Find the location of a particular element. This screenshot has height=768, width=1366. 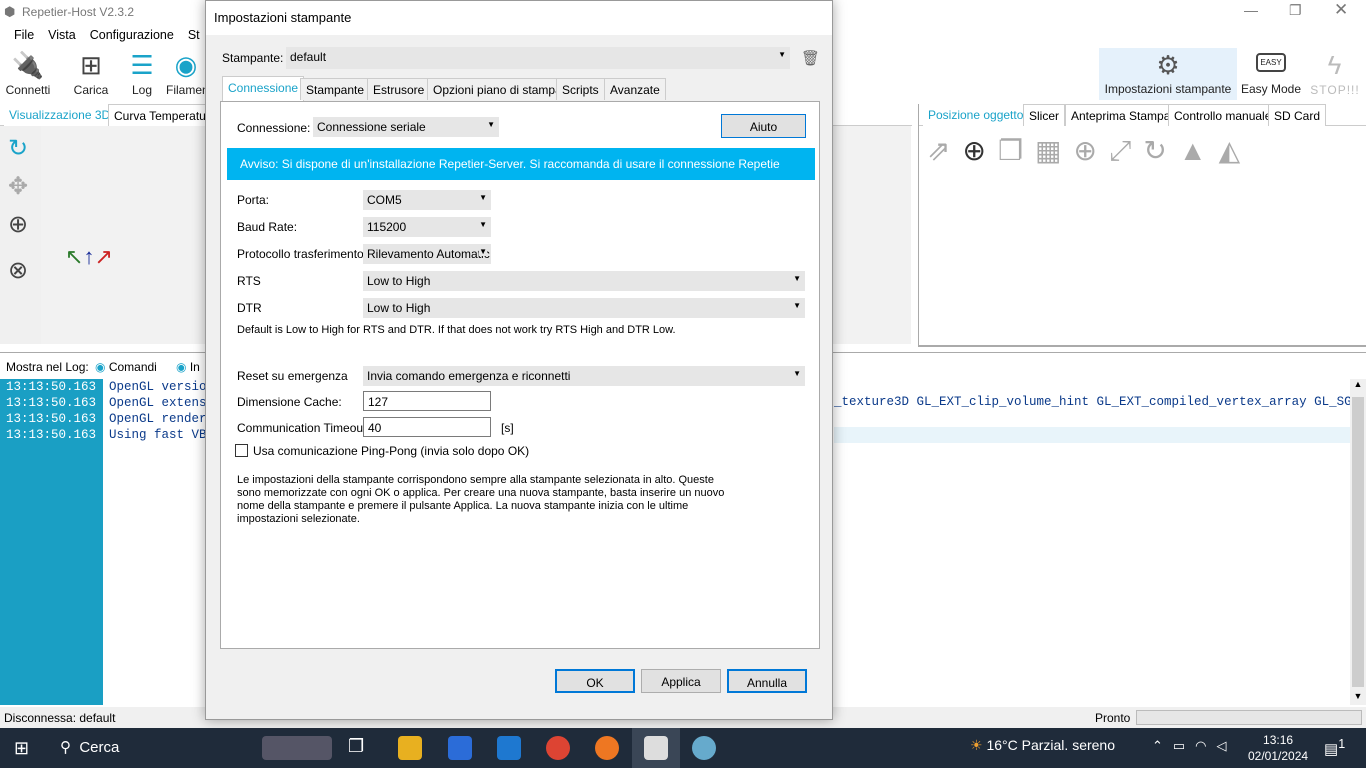

tab-slicer: Slicer is located at coordinates (1044, 115).